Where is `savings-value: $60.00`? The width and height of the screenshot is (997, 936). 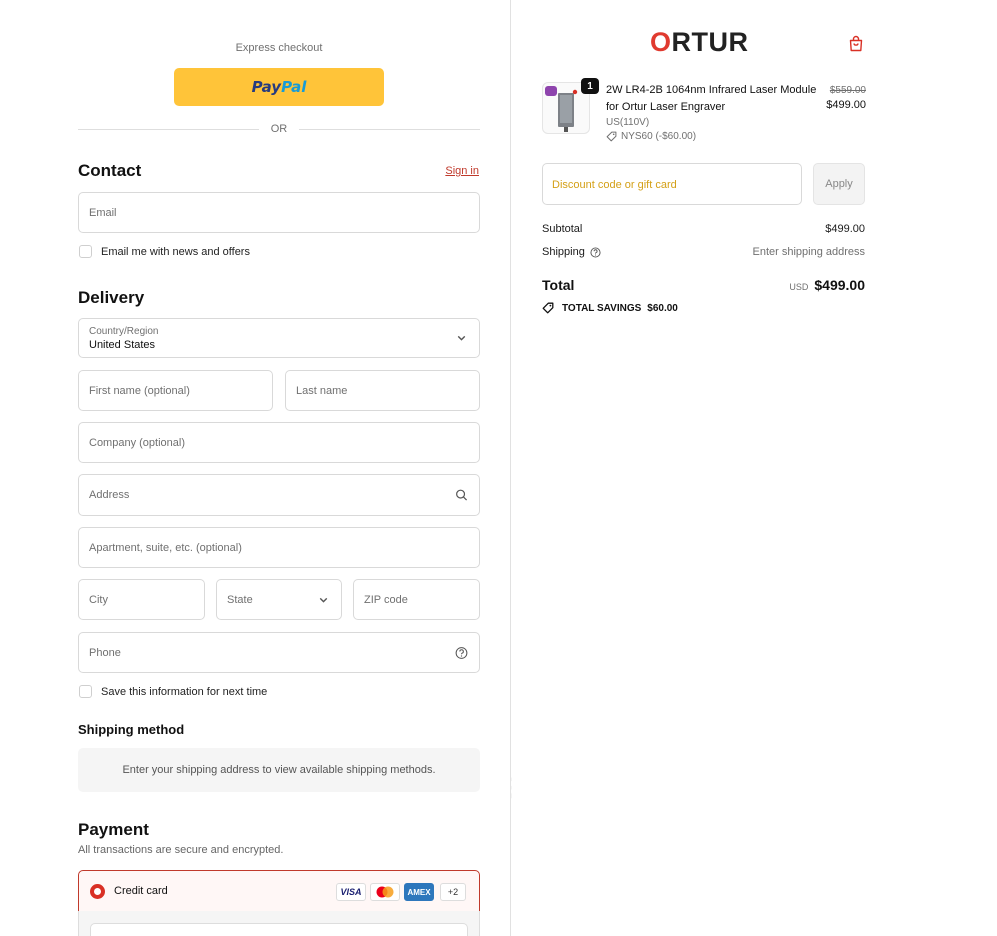 savings-value: $60.00 is located at coordinates (662, 308).